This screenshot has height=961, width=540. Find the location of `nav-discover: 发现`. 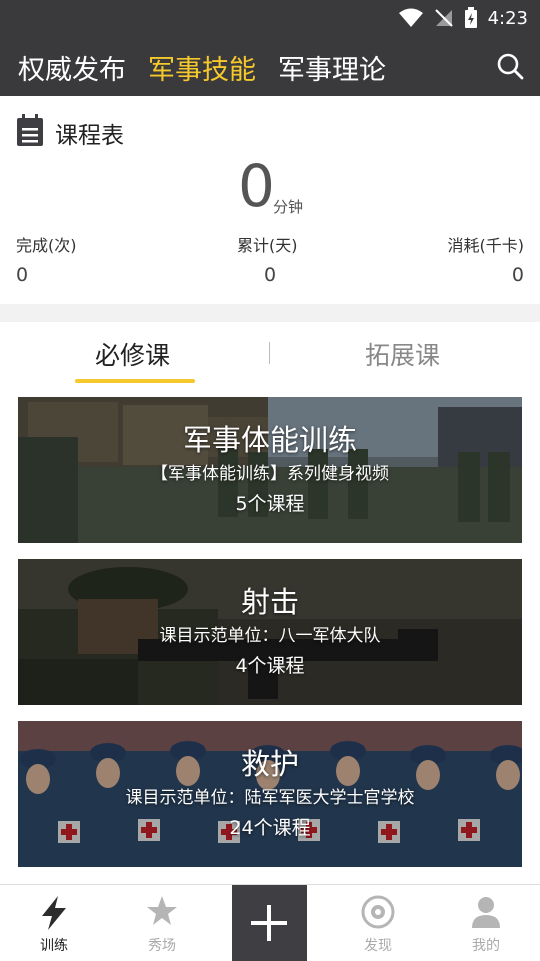

nav-discover: 发现 is located at coordinates (378, 923).